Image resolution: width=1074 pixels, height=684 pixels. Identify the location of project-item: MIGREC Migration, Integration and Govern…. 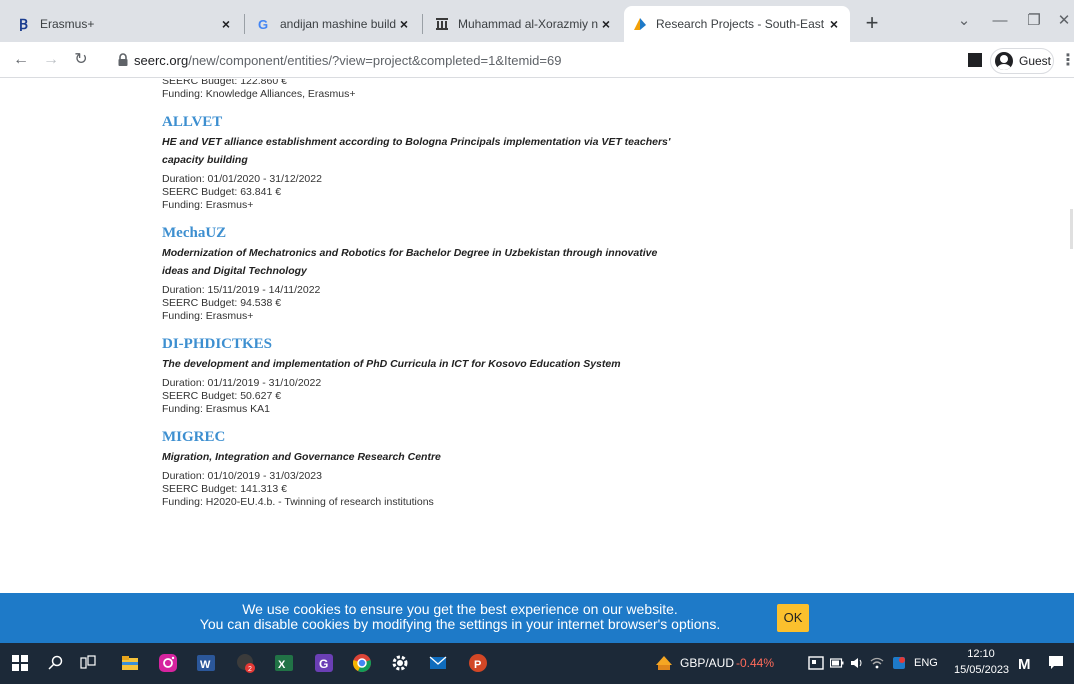
(422, 468).